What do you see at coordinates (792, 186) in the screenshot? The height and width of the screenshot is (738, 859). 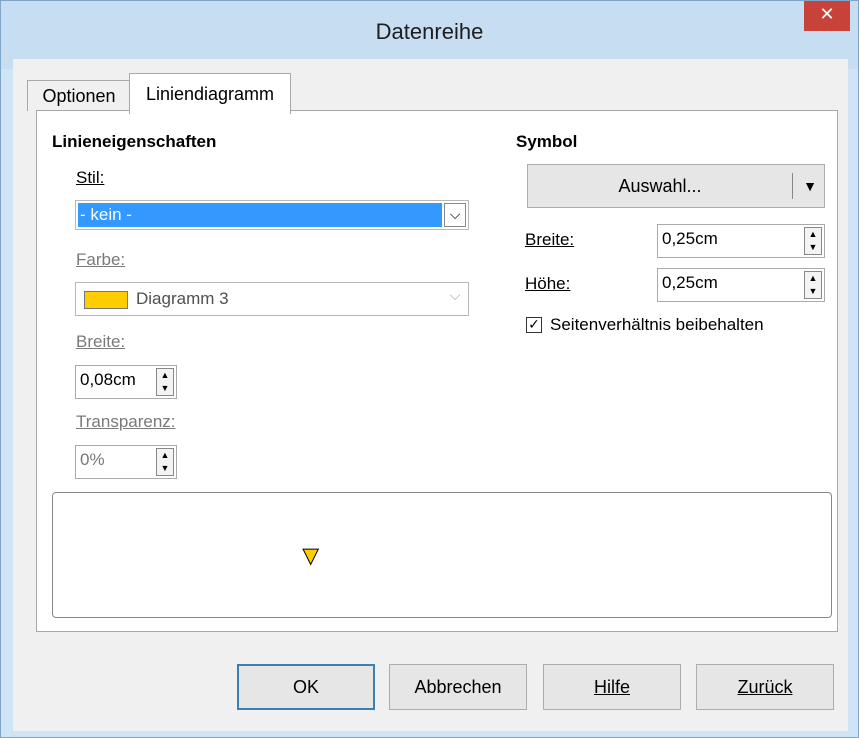 I see `separator` at bounding box center [792, 186].